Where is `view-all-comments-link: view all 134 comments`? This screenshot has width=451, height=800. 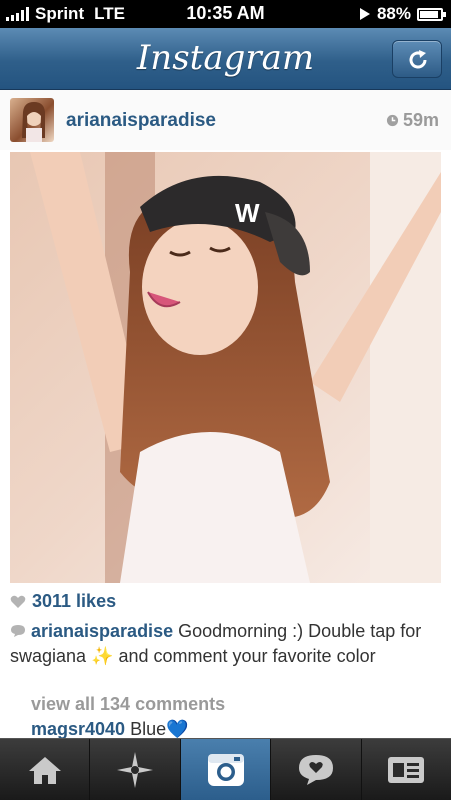
view-all-comments-link: view all 134 comments is located at coordinates (128, 704).